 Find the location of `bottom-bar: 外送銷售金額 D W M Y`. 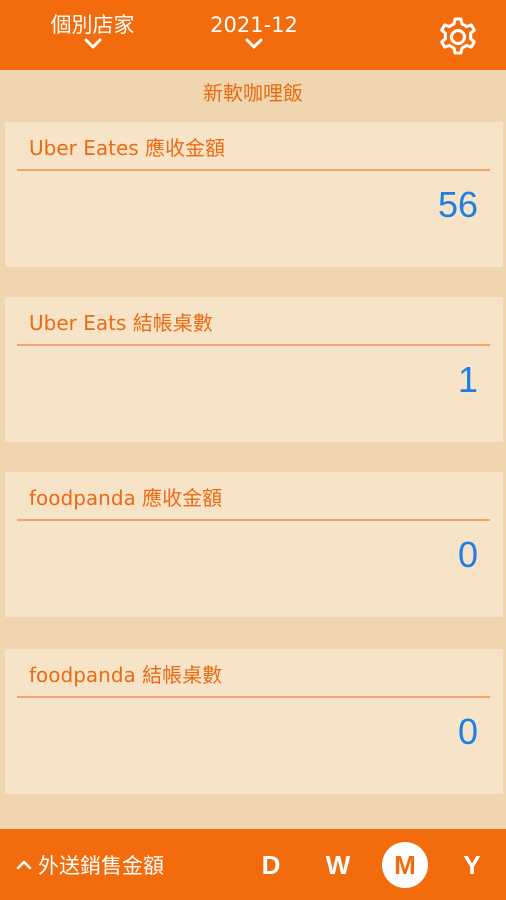

bottom-bar: 外送銷售金額 D W M Y is located at coordinates (253, 864).